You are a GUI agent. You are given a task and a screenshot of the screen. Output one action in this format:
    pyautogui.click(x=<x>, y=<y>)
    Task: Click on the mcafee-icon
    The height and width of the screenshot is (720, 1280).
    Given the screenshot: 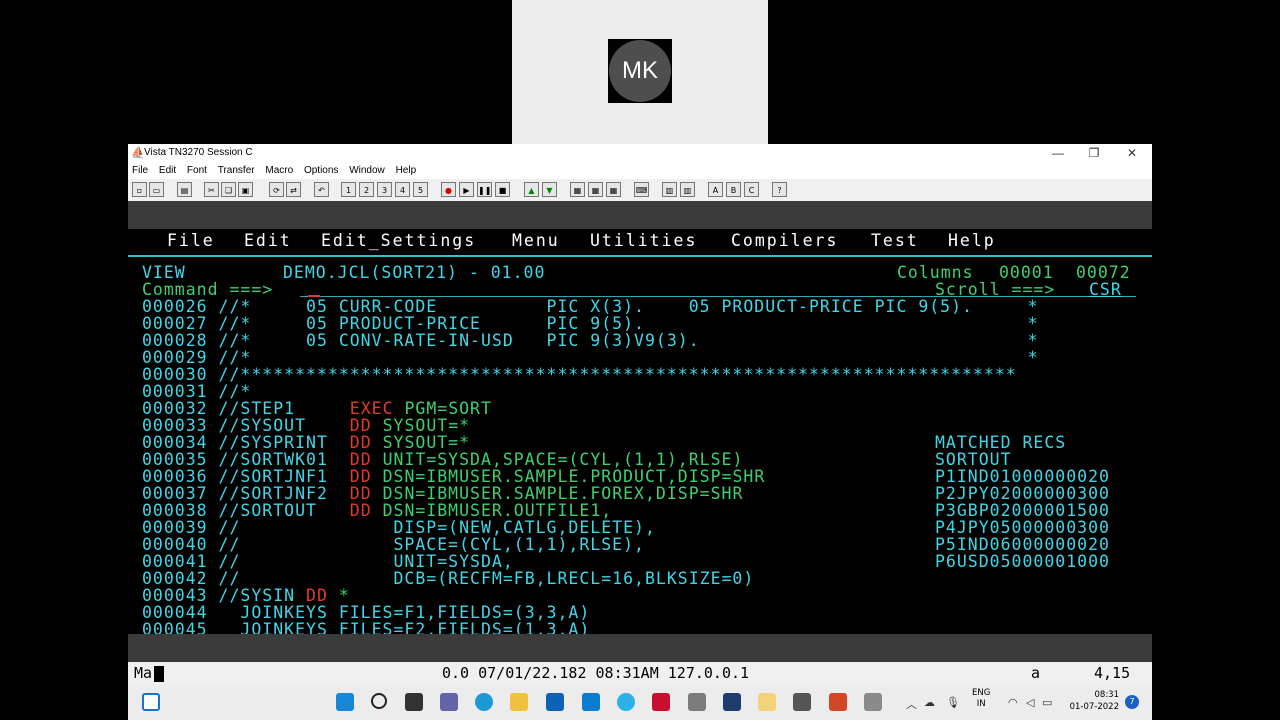 What is the action you would take?
    pyautogui.click(x=661, y=702)
    